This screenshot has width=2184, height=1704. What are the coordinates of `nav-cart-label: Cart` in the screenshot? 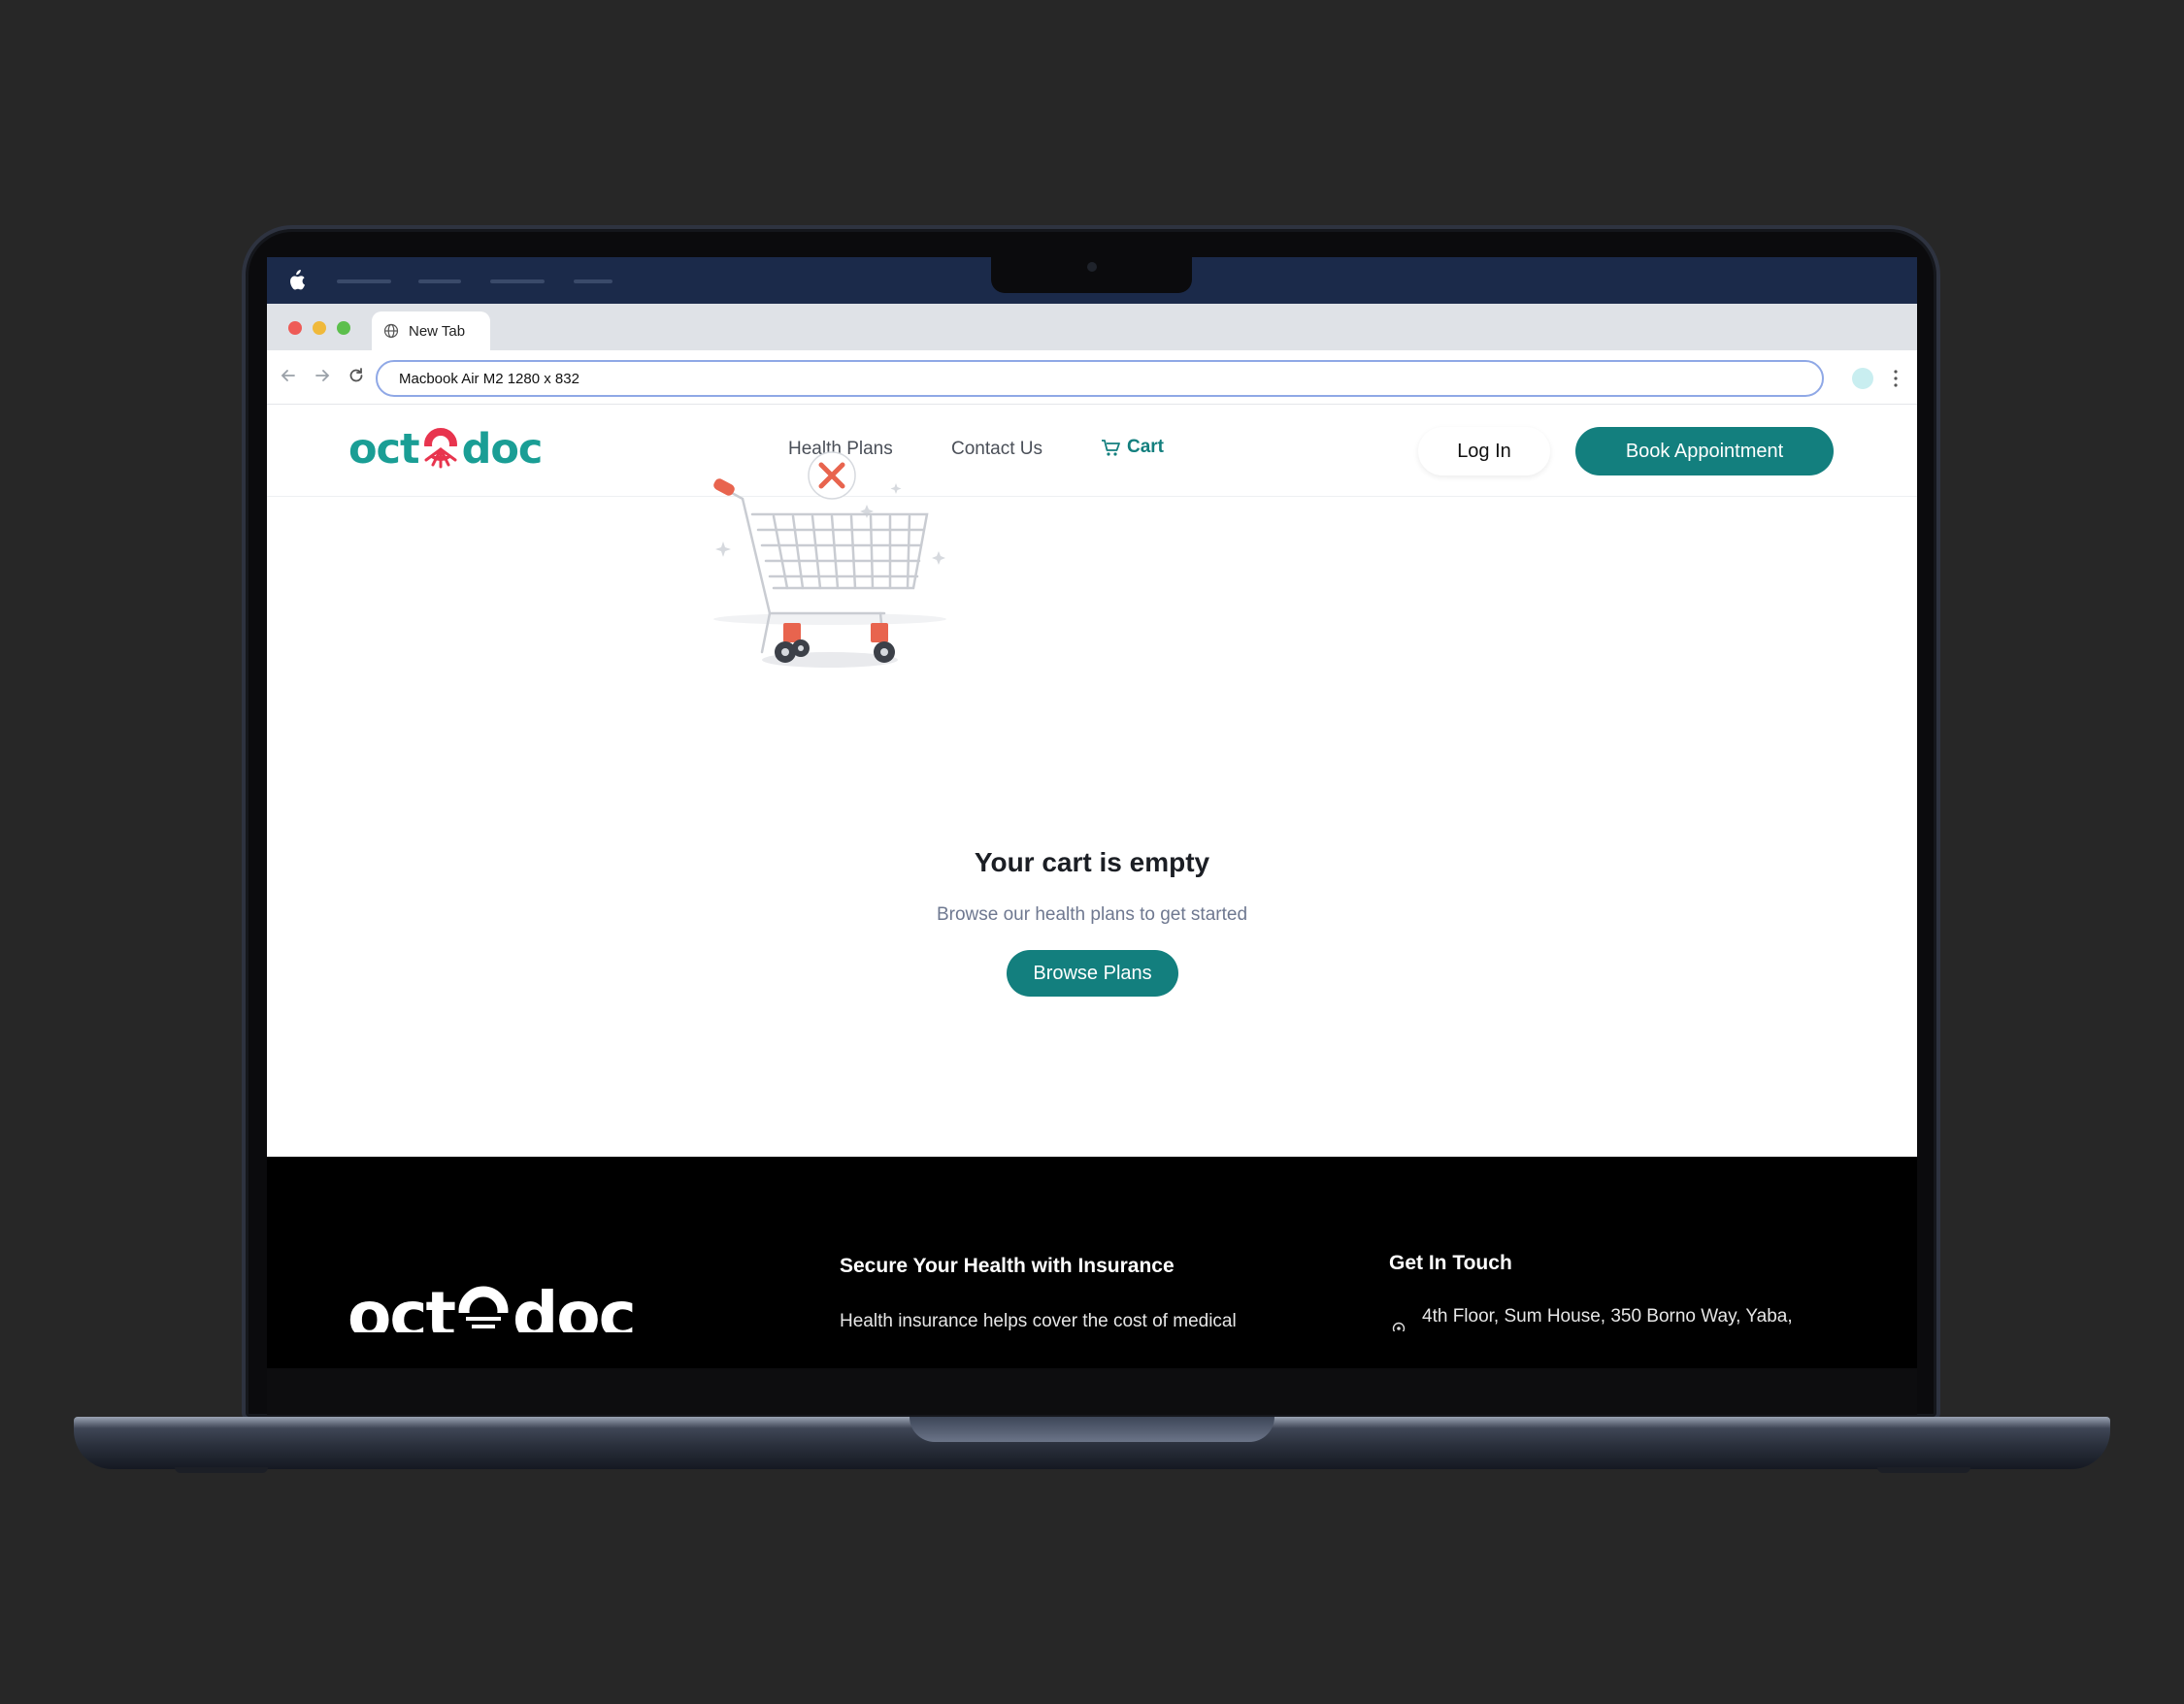 It's located at (1146, 447).